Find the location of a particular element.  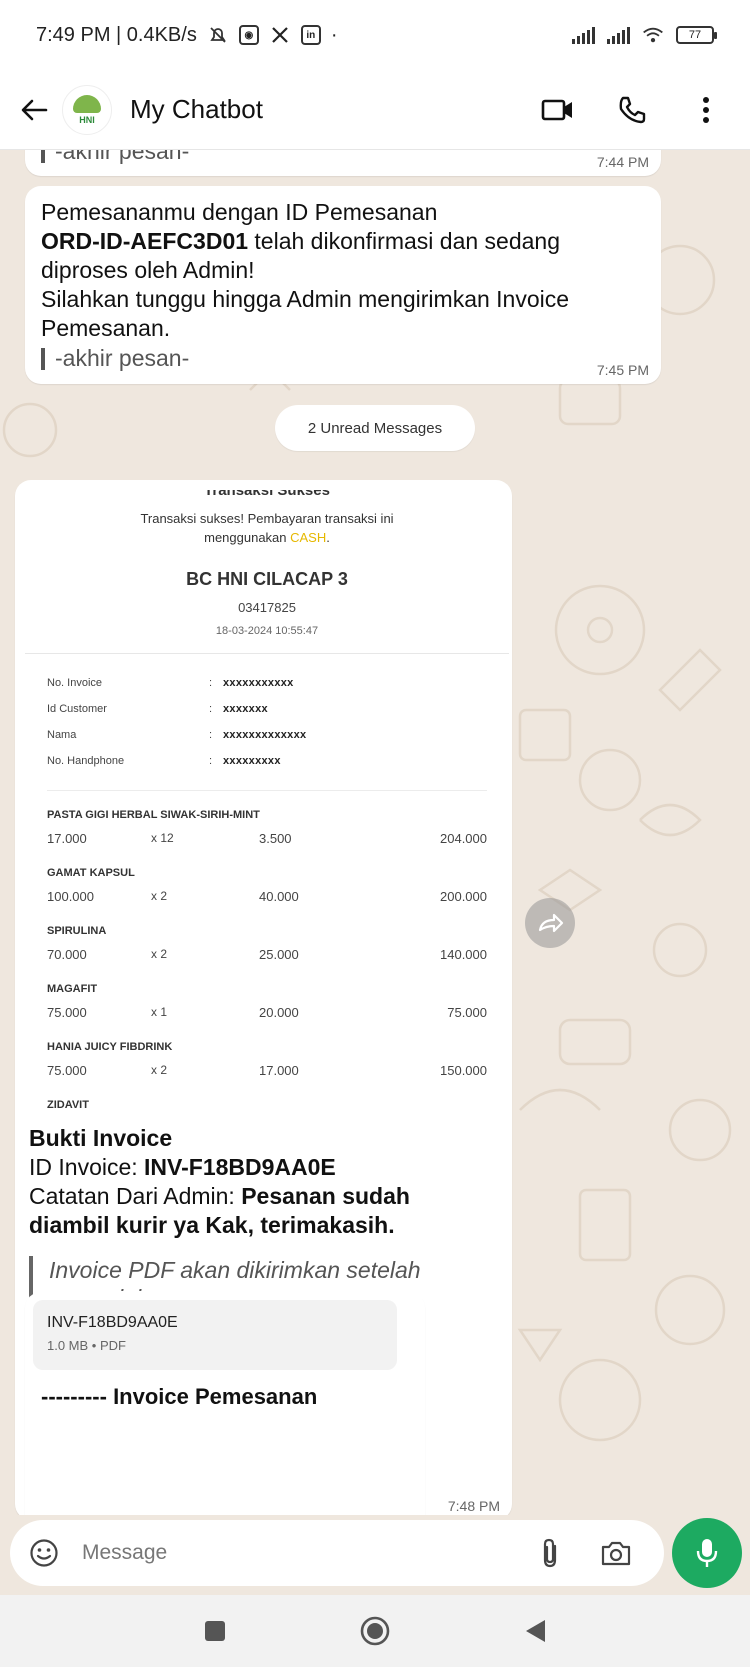

status-right: 77 is located at coordinates (644, 35).